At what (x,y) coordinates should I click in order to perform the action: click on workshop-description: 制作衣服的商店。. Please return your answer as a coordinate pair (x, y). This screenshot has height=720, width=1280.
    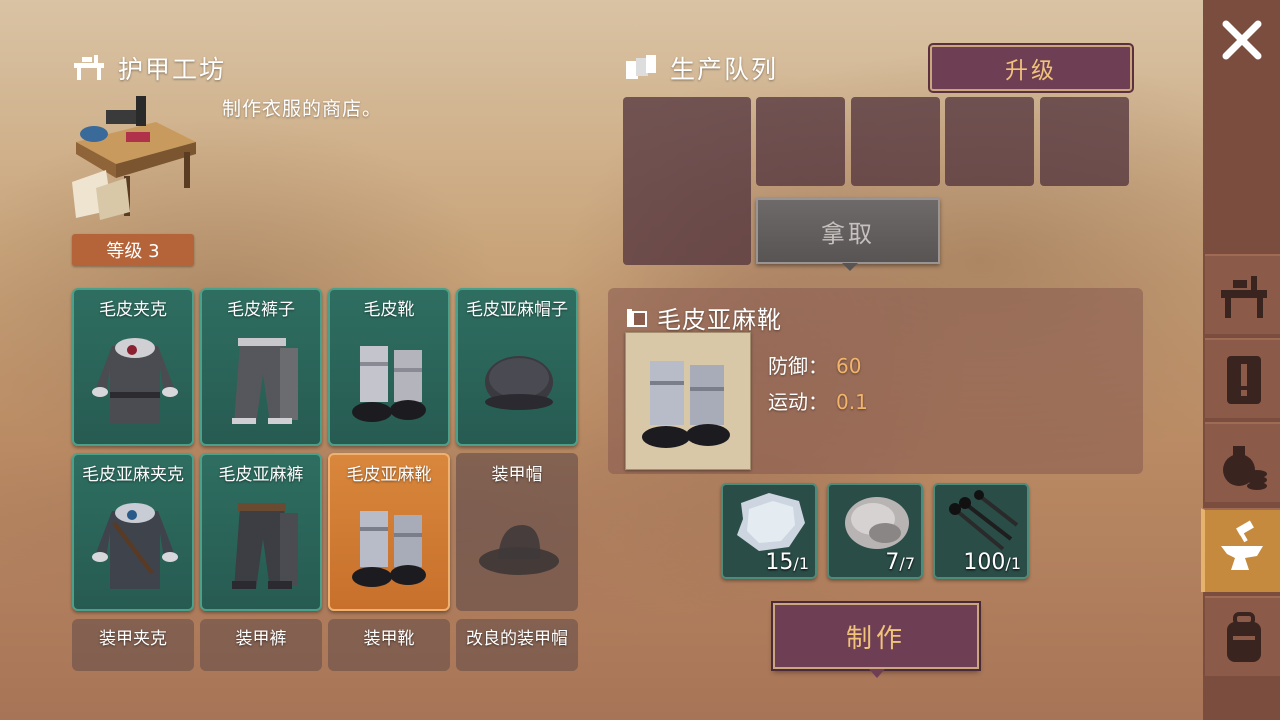
    Looking at the image, I should click on (302, 109).